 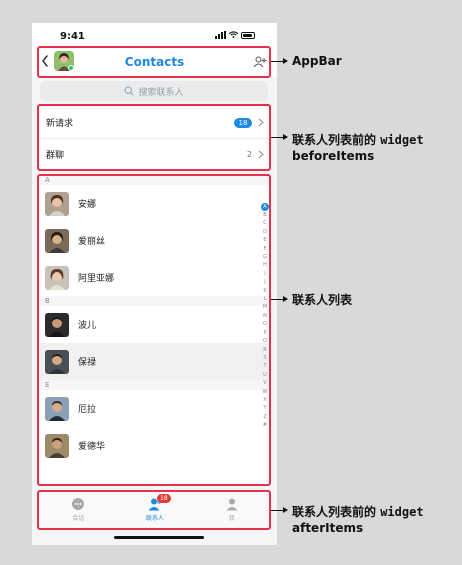 What do you see at coordinates (154, 62) in the screenshot?
I see `appbar-callout-box` at bounding box center [154, 62].